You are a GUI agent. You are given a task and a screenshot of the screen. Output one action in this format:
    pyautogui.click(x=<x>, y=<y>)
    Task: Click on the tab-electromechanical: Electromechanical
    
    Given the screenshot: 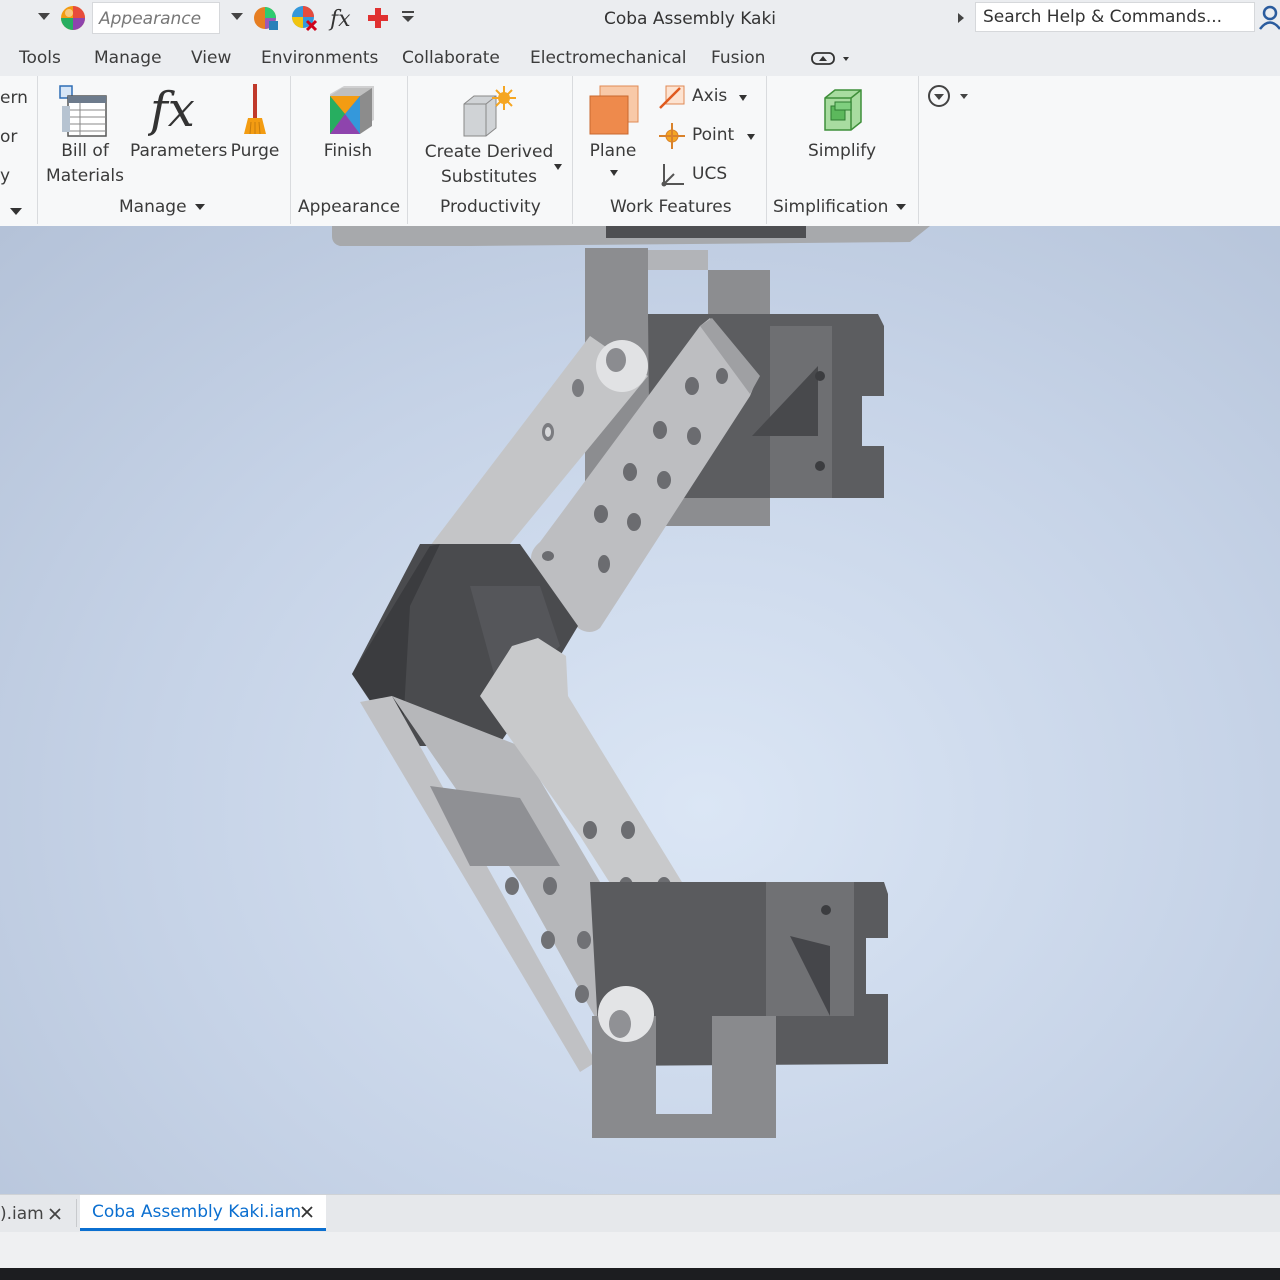 What is the action you would take?
    pyautogui.click(x=608, y=58)
    